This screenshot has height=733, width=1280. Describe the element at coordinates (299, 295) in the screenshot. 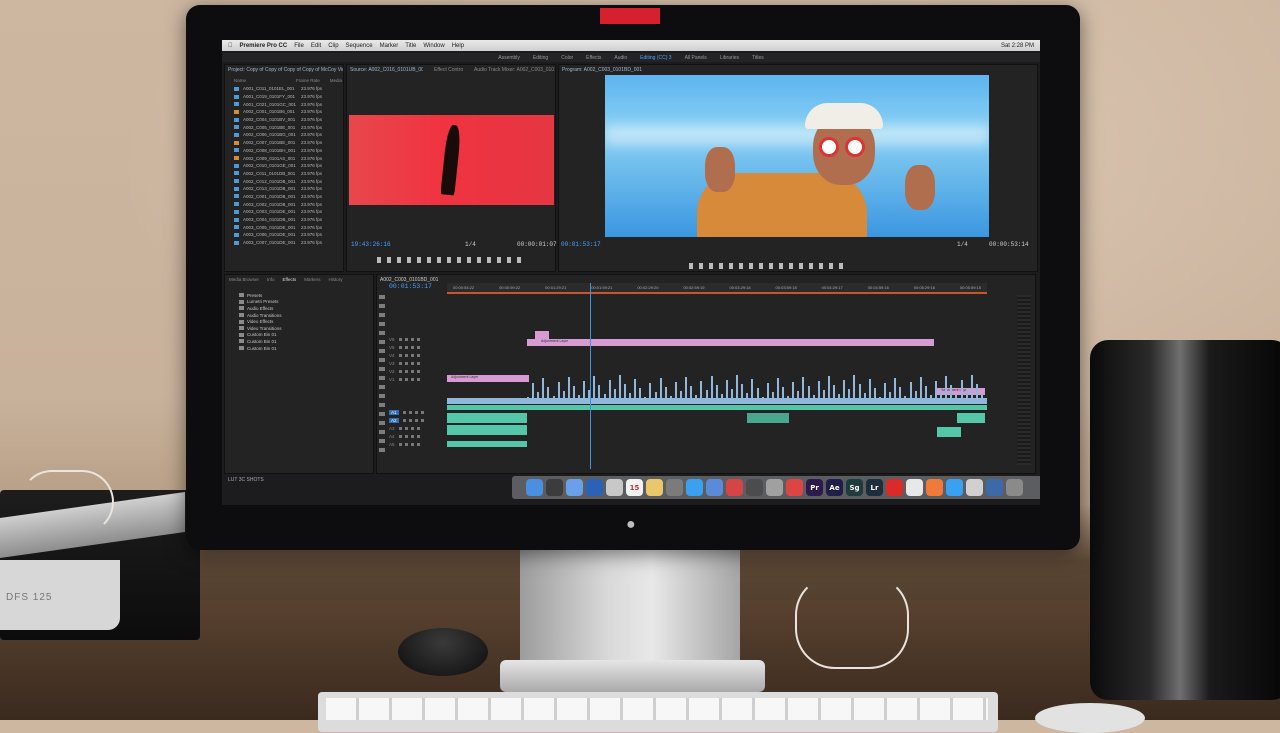

I see `effects-folder: Presets` at that location.